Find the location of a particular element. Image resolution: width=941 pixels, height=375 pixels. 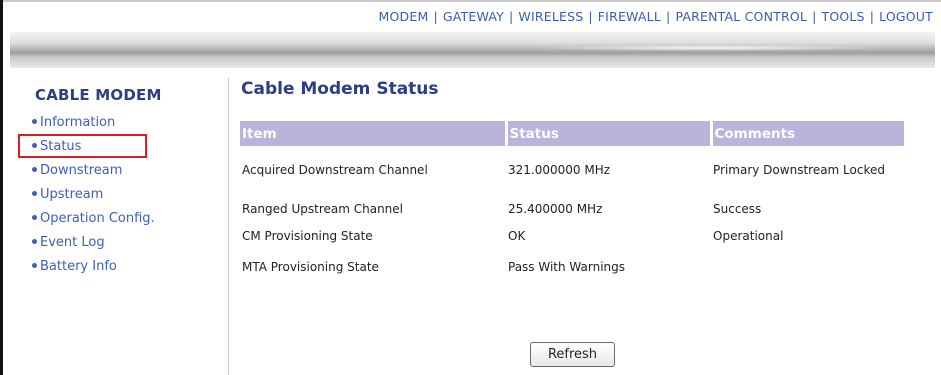

sidebar-item-downstream: Downstream is located at coordinates (93, 173).